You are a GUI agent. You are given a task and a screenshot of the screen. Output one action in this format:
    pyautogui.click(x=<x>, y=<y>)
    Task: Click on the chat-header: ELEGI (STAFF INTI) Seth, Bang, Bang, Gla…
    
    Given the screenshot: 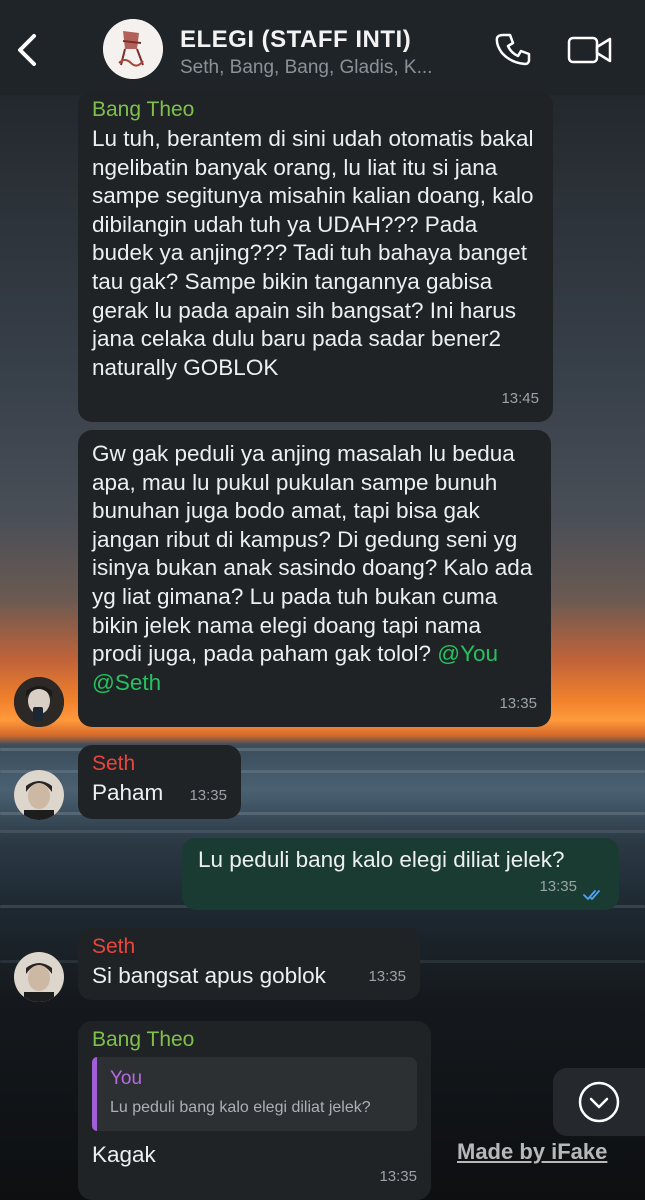 What is the action you would take?
    pyautogui.click(x=322, y=47)
    